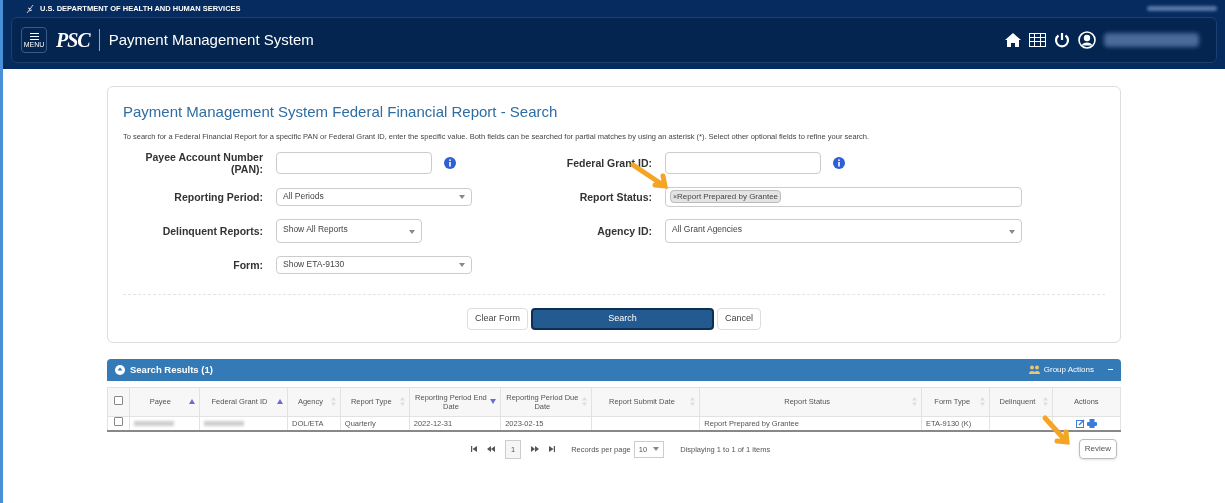 The width and height of the screenshot is (1225, 503). I want to click on sort-descending-icon, so click(493, 402).